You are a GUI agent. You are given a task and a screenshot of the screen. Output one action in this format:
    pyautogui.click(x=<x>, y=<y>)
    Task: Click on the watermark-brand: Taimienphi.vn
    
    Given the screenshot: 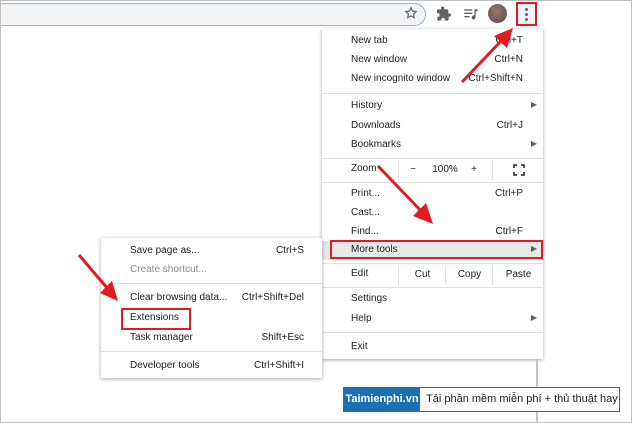 What is the action you would take?
    pyautogui.click(x=382, y=399)
    